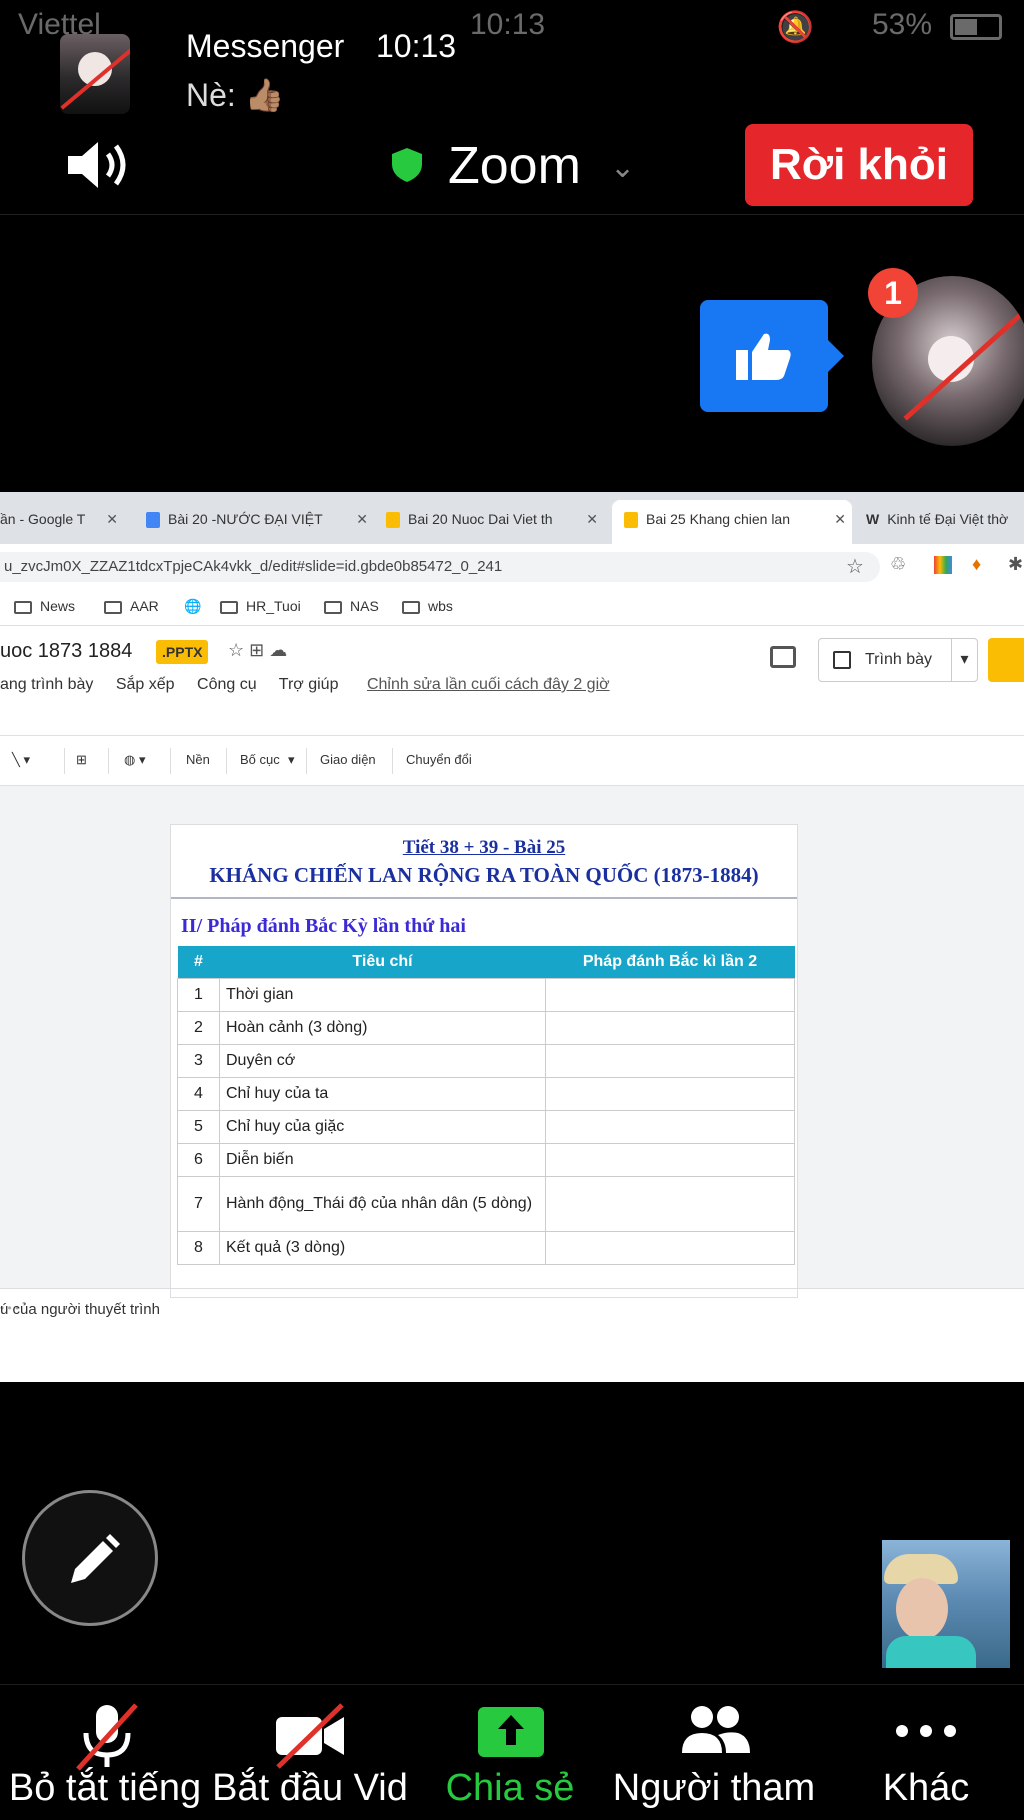  I want to click on slide-lesson-line: Tiết 38 + 39 - Bài 25, so click(484, 847).